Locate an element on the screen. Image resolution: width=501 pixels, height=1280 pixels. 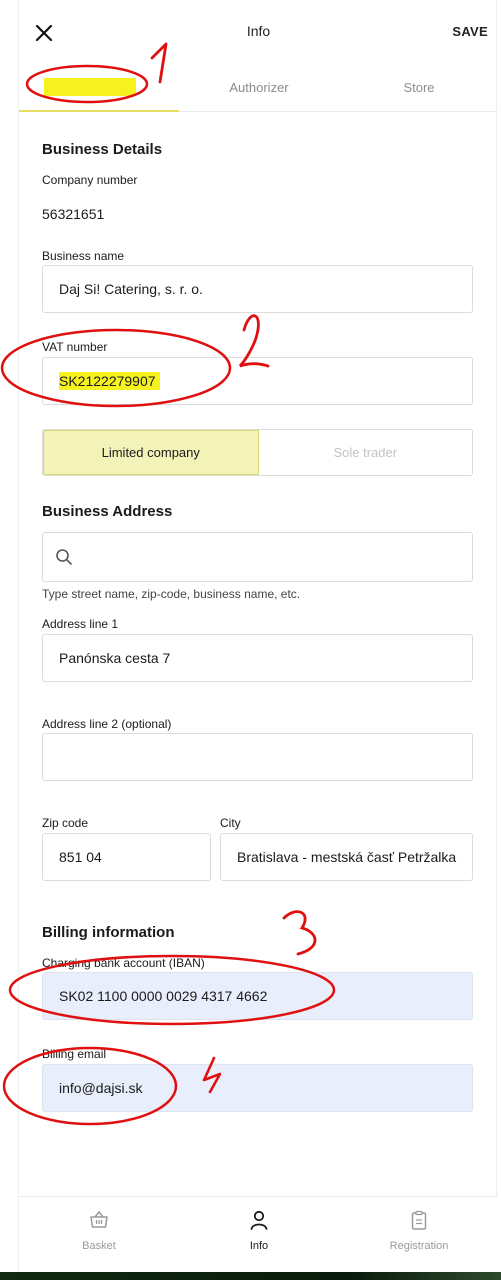
company-number-label: Company number is located at coordinates (90, 180).